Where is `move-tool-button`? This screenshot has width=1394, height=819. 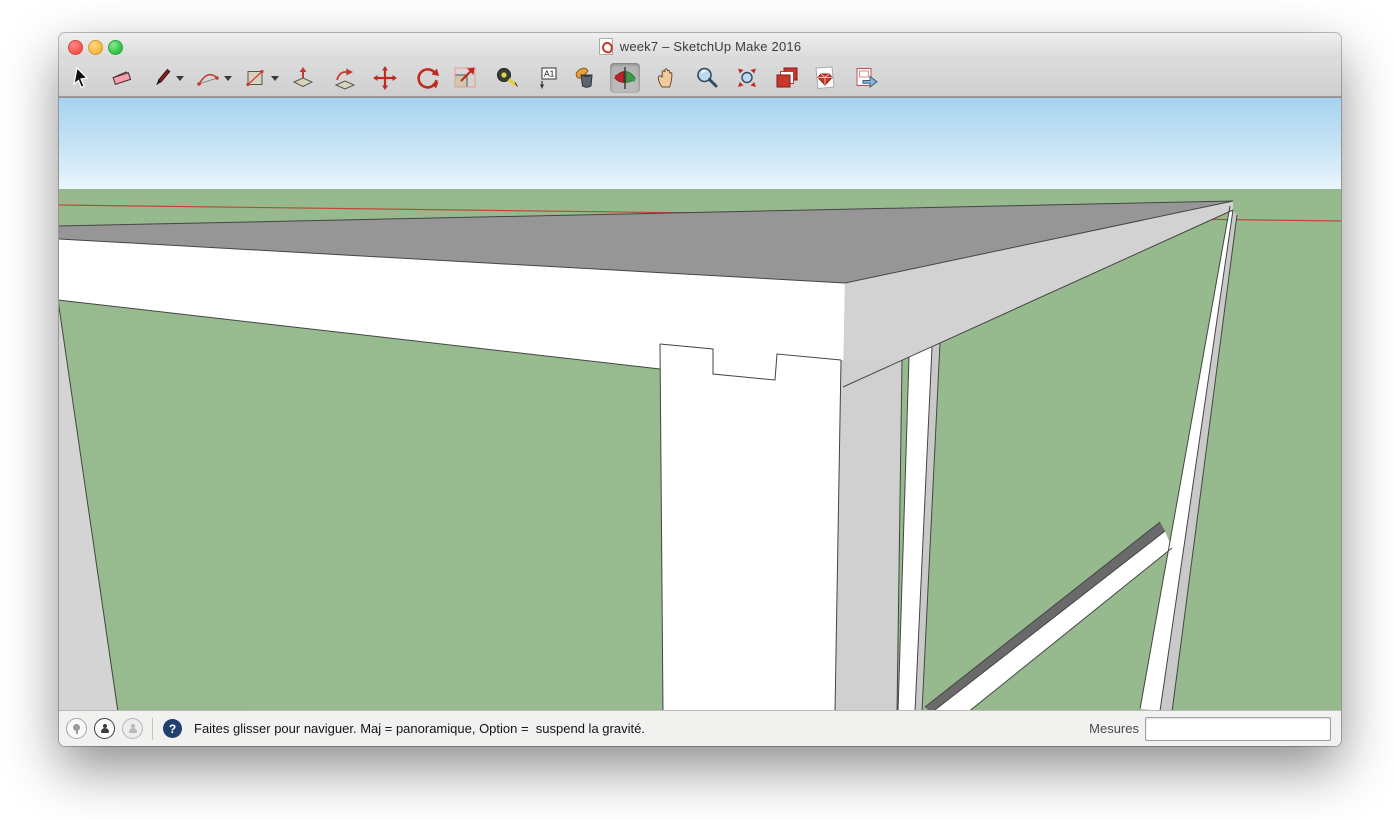 move-tool-button is located at coordinates (385, 78).